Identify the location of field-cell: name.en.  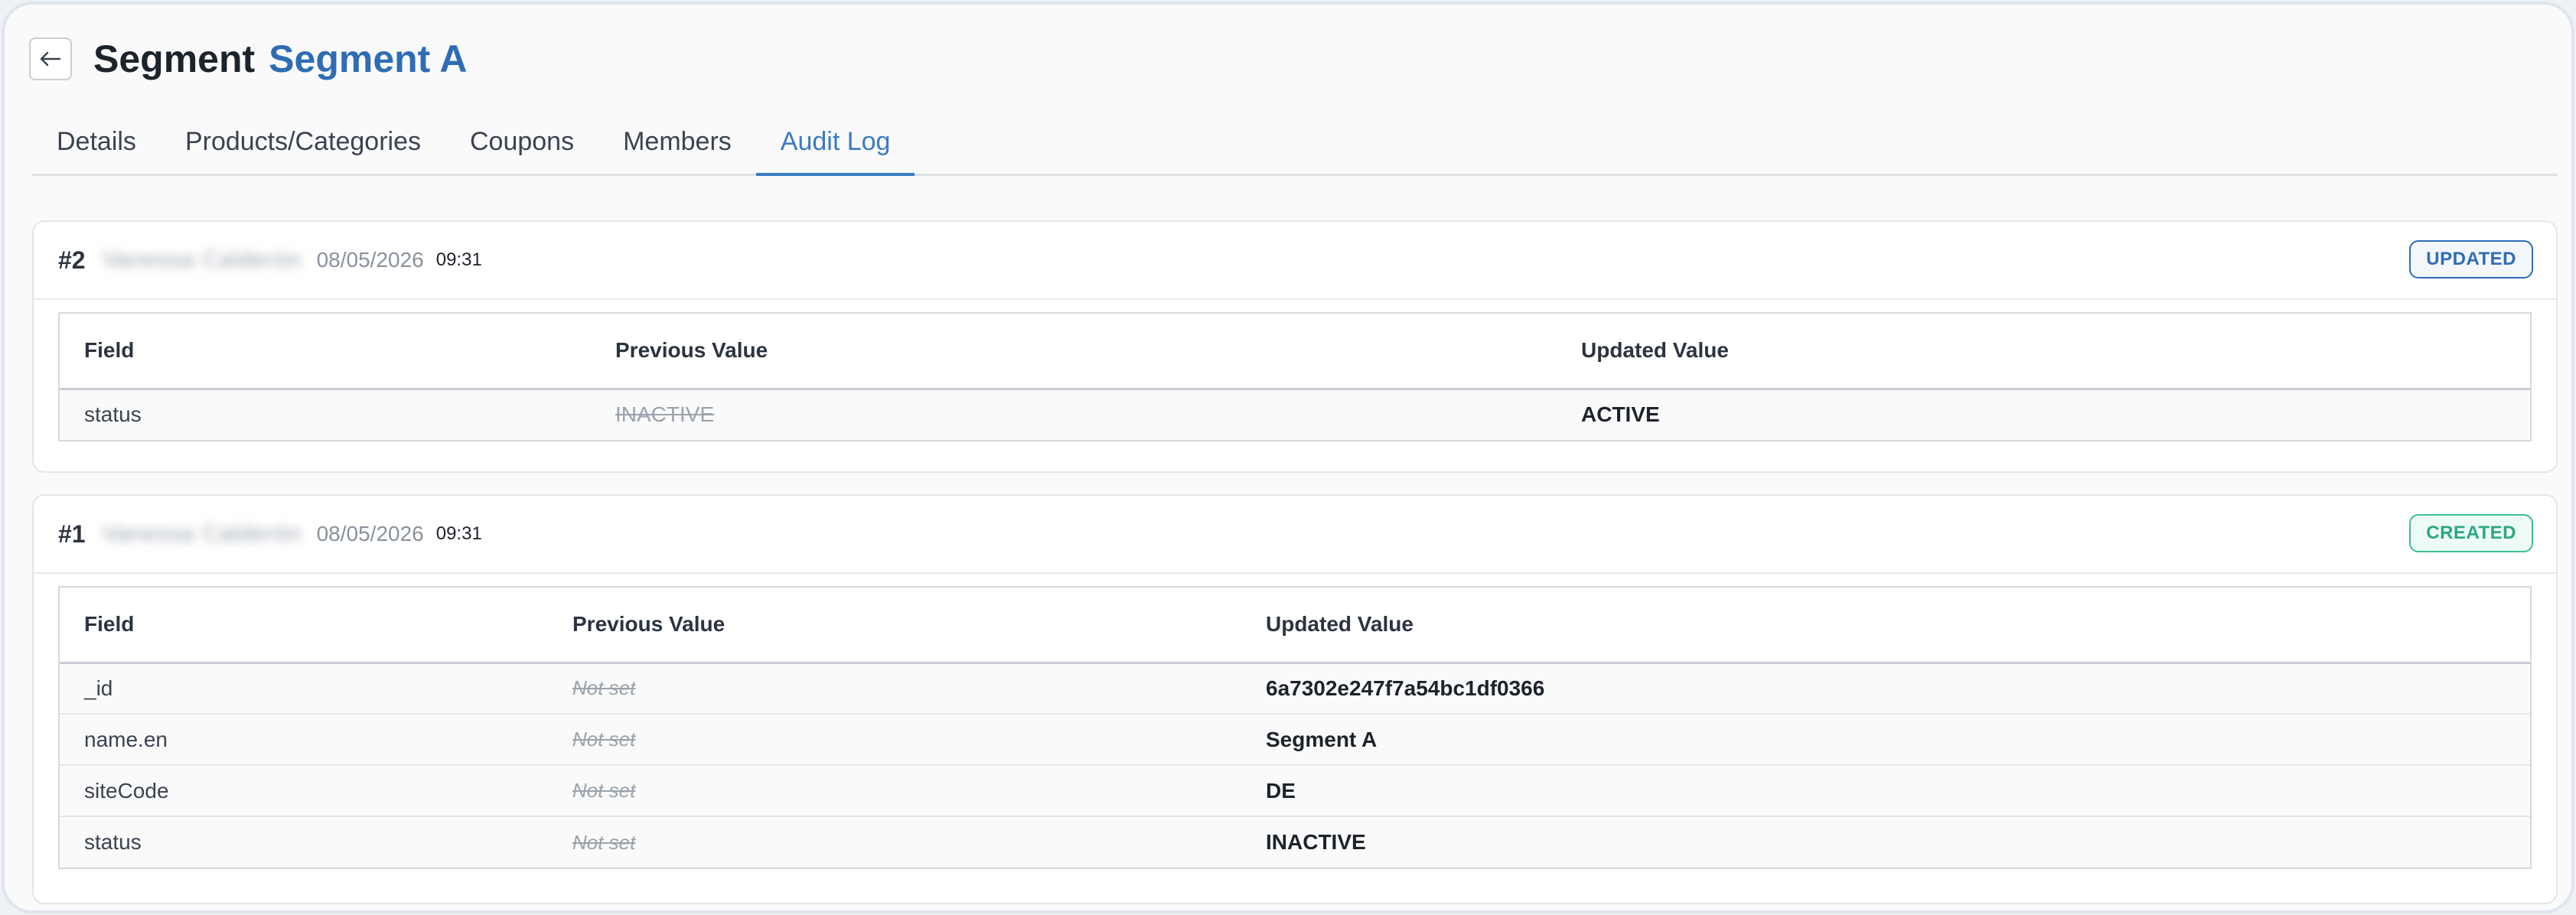
(304, 740).